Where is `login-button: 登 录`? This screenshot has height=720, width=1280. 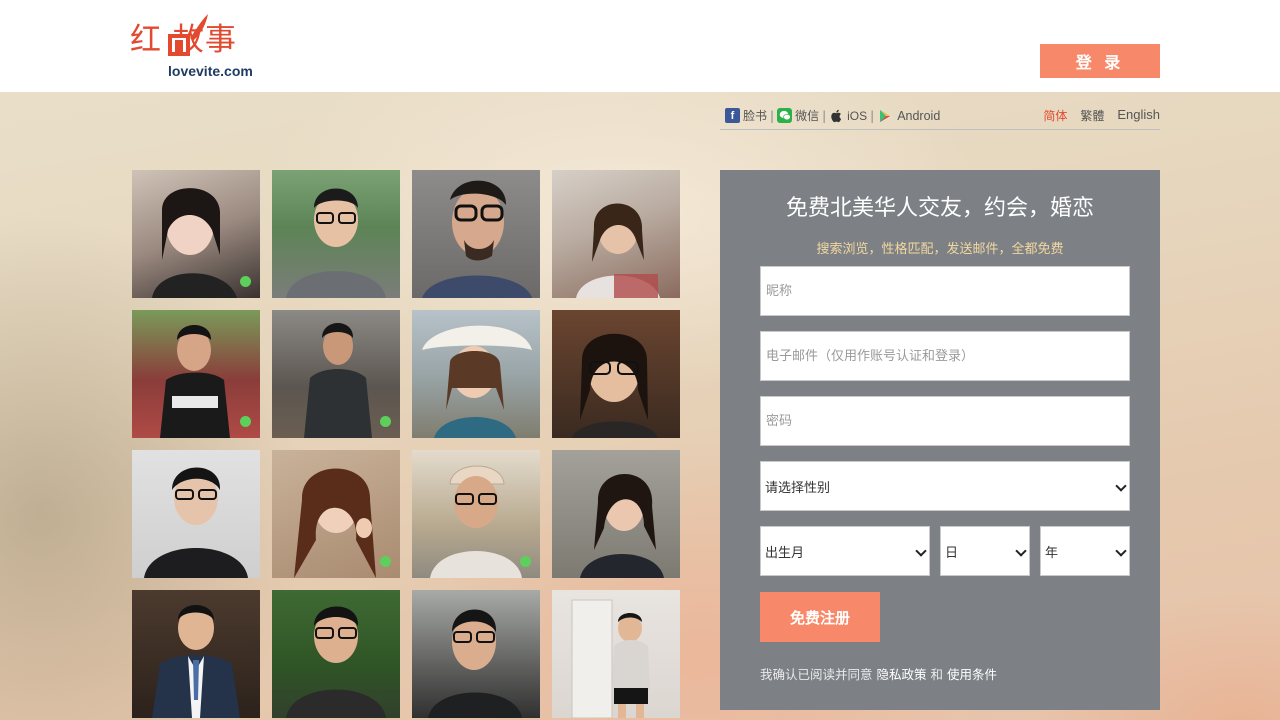
login-button: 登 录 is located at coordinates (1100, 61).